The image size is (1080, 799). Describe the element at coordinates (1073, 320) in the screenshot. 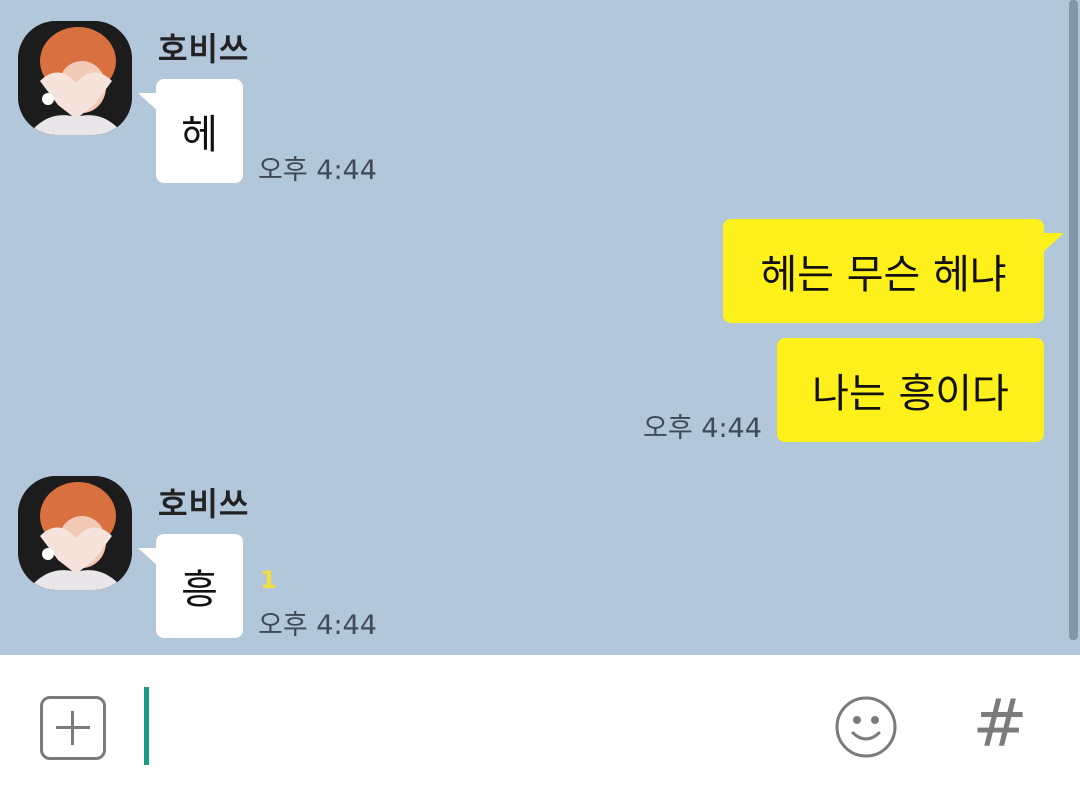

I see `scrollbar` at that location.